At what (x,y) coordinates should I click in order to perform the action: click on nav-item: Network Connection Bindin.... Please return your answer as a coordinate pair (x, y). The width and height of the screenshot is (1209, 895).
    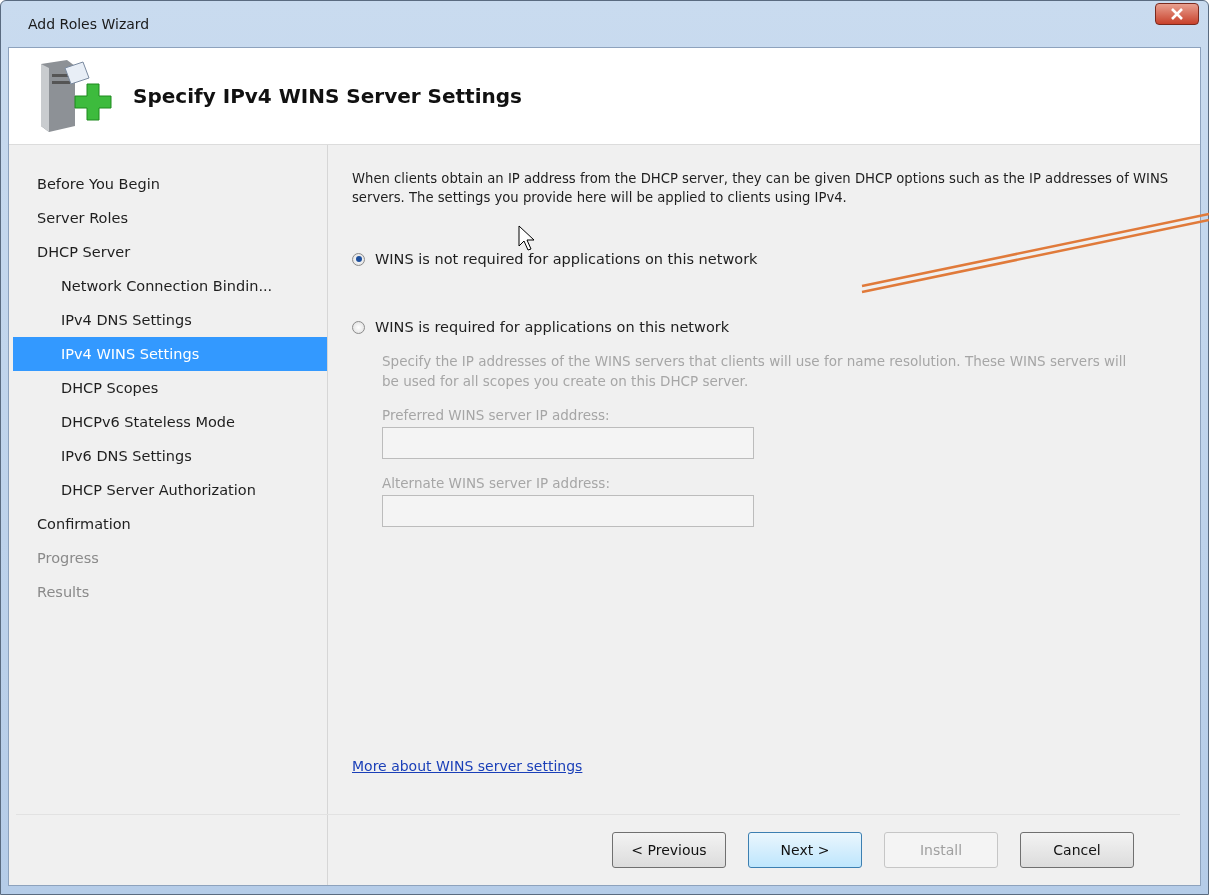
    Looking at the image, I should click on (170, 286).